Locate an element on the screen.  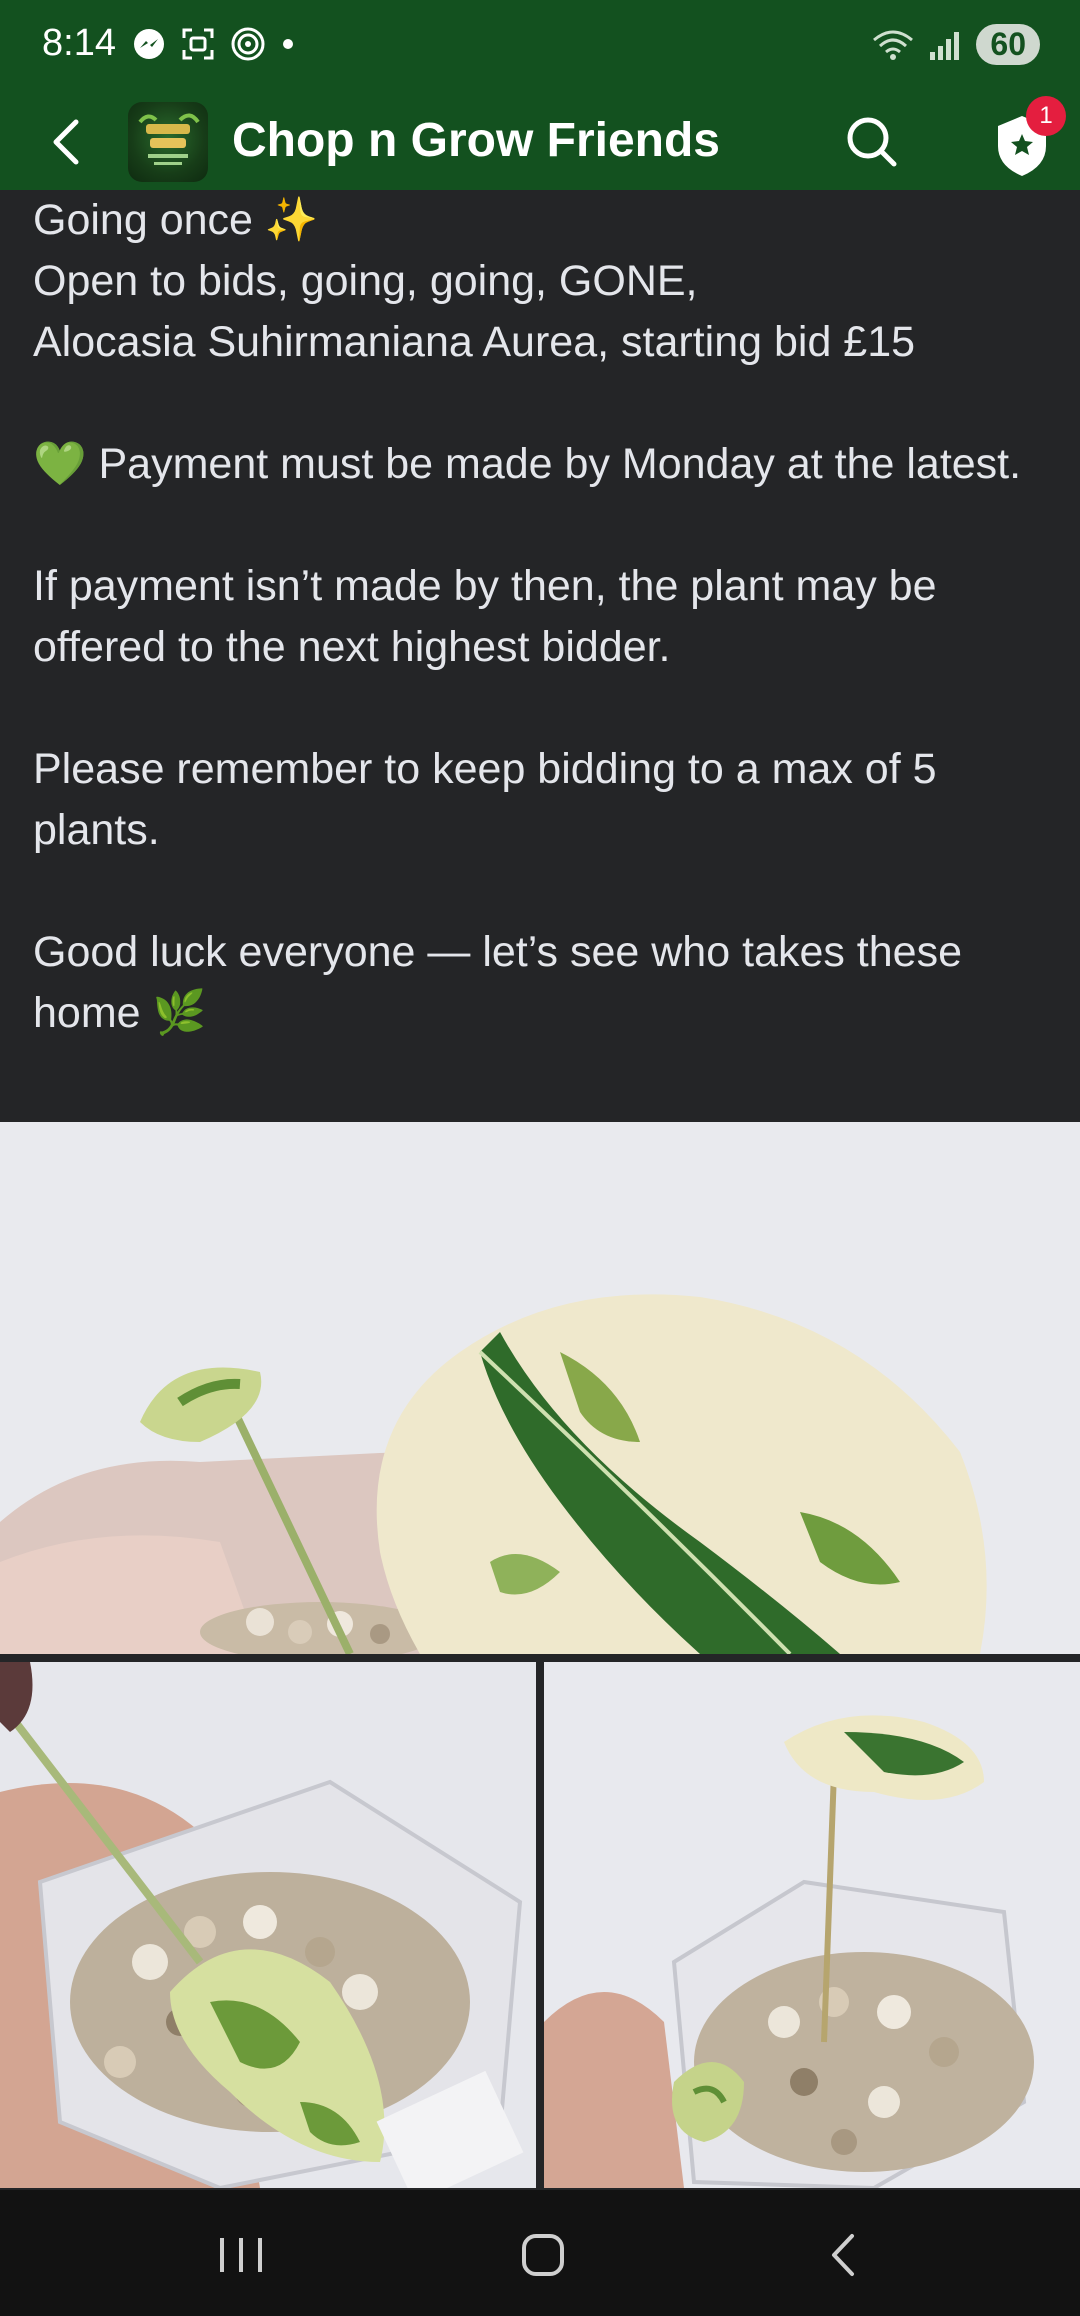
back-nav-icon is located at coordinates (845, 2255).